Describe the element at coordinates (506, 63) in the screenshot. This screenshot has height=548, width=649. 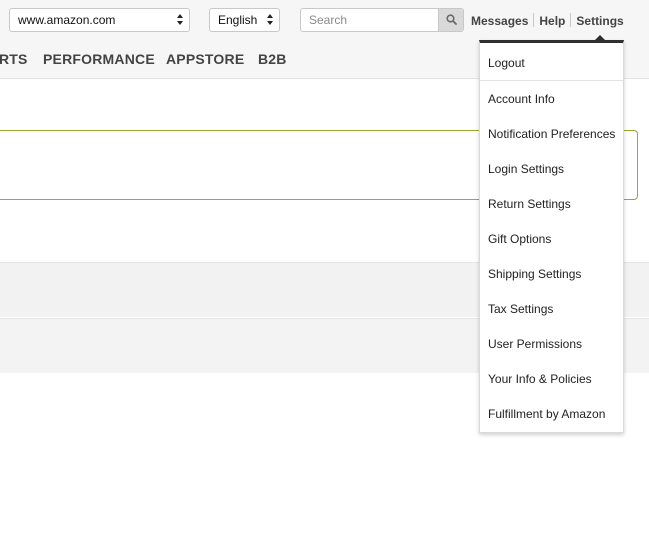
I see `menu-item-logout: Logout` at that location.